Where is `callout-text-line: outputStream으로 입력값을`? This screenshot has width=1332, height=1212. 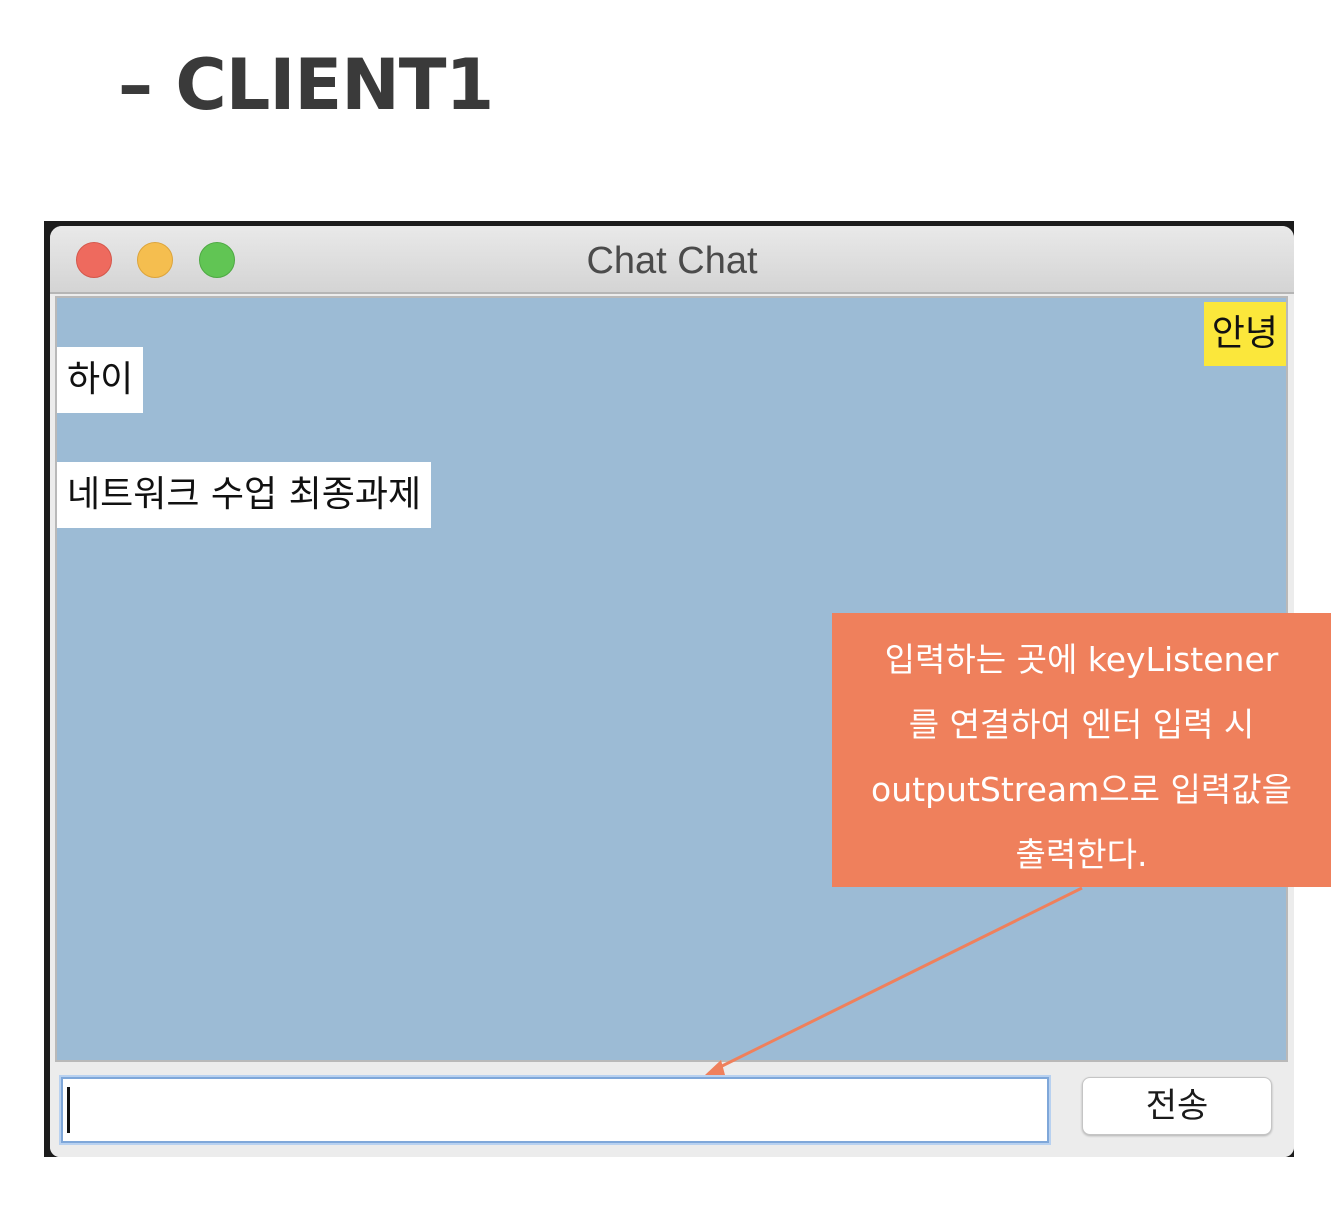 callout-text-line: outputStream으로 입력값을 is located at coordinates (1081, 789).